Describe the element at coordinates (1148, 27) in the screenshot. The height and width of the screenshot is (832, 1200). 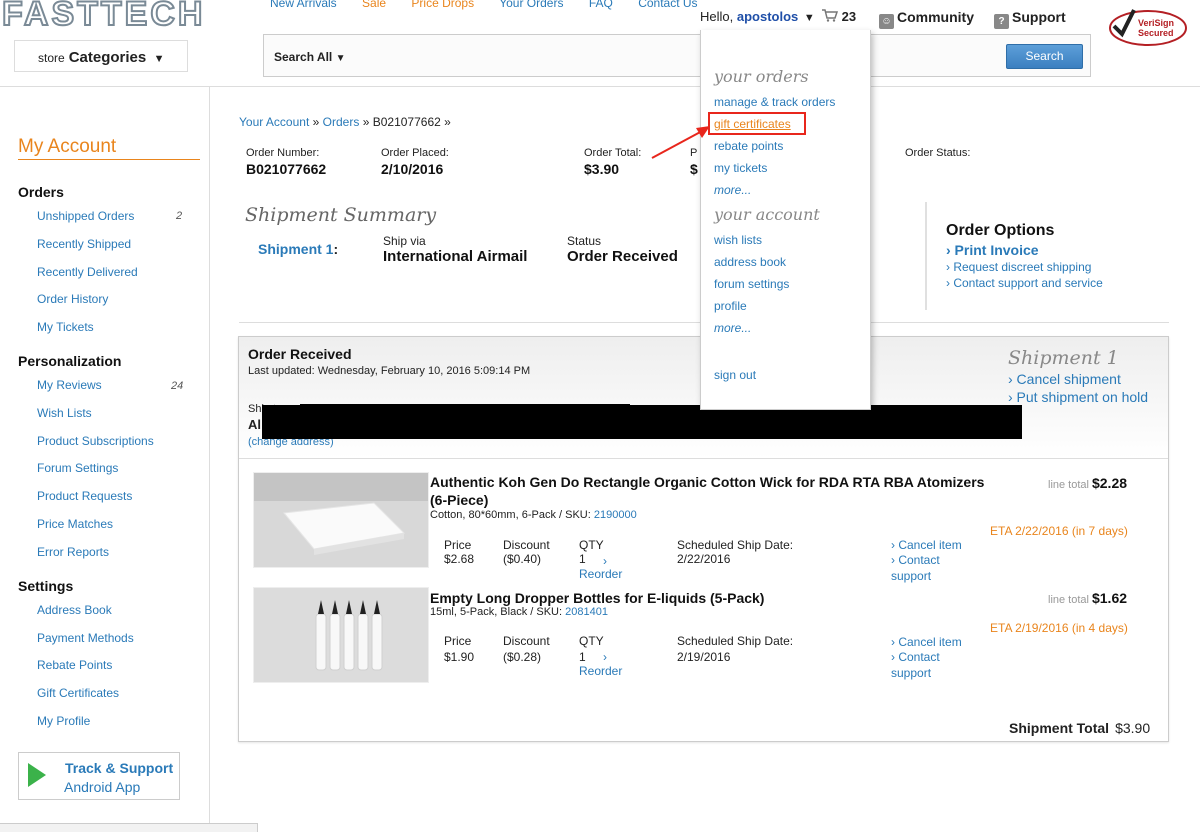
I see `verisign-seal-icon: VeriSign Secured` at that location.